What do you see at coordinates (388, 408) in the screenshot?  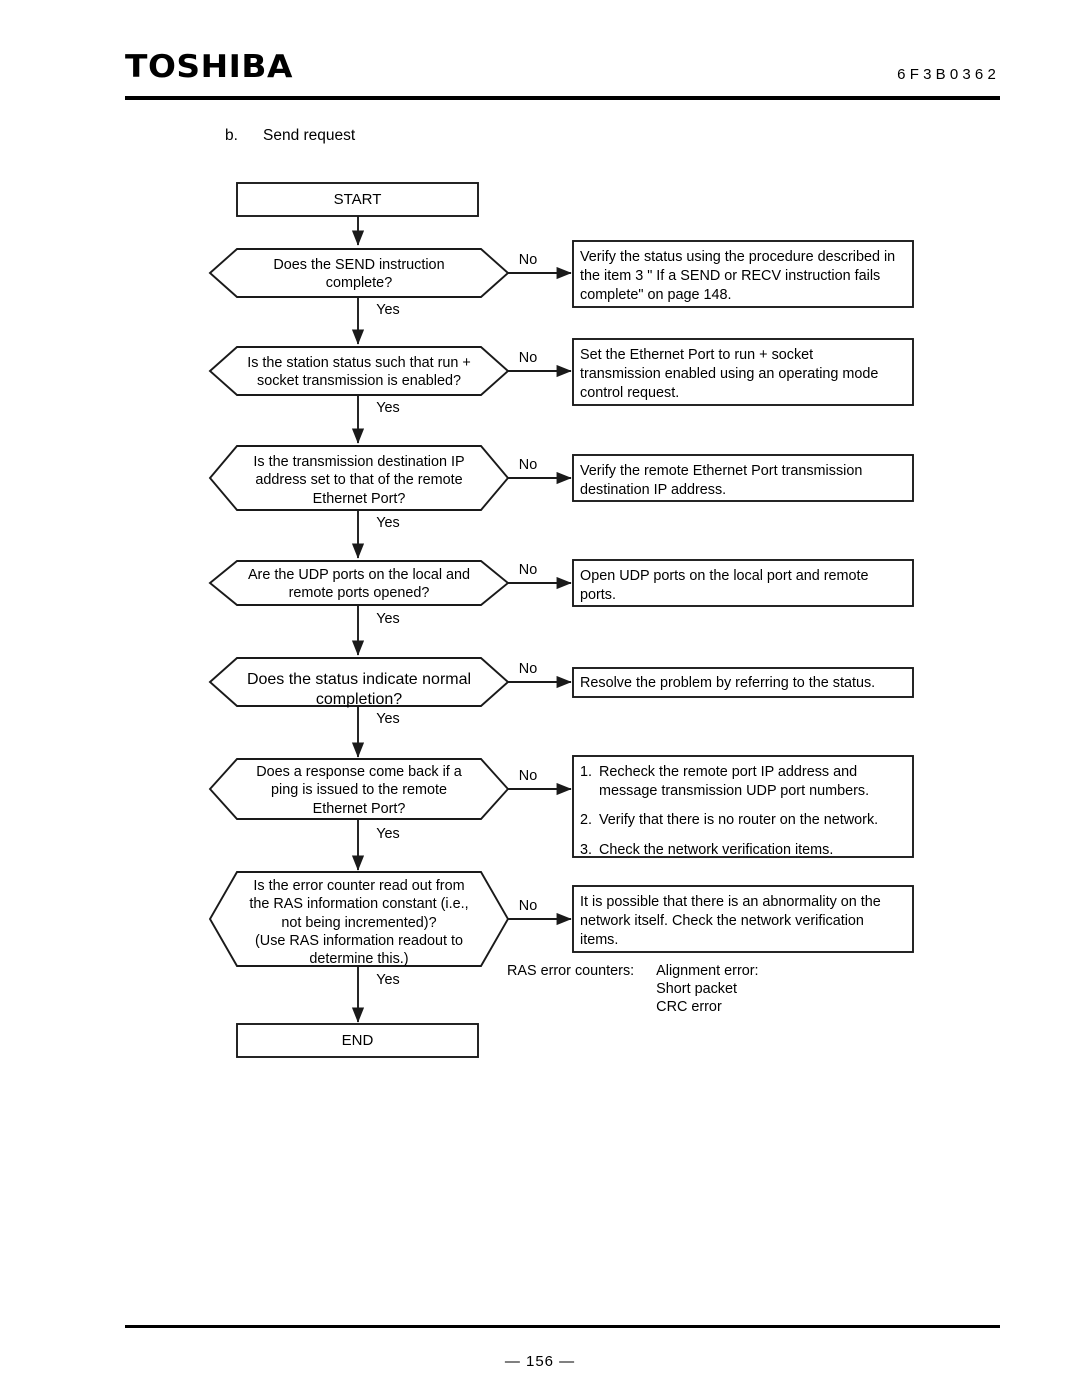 I see `edge-label-yes-2: Yes` at bounding box center [388, 408].